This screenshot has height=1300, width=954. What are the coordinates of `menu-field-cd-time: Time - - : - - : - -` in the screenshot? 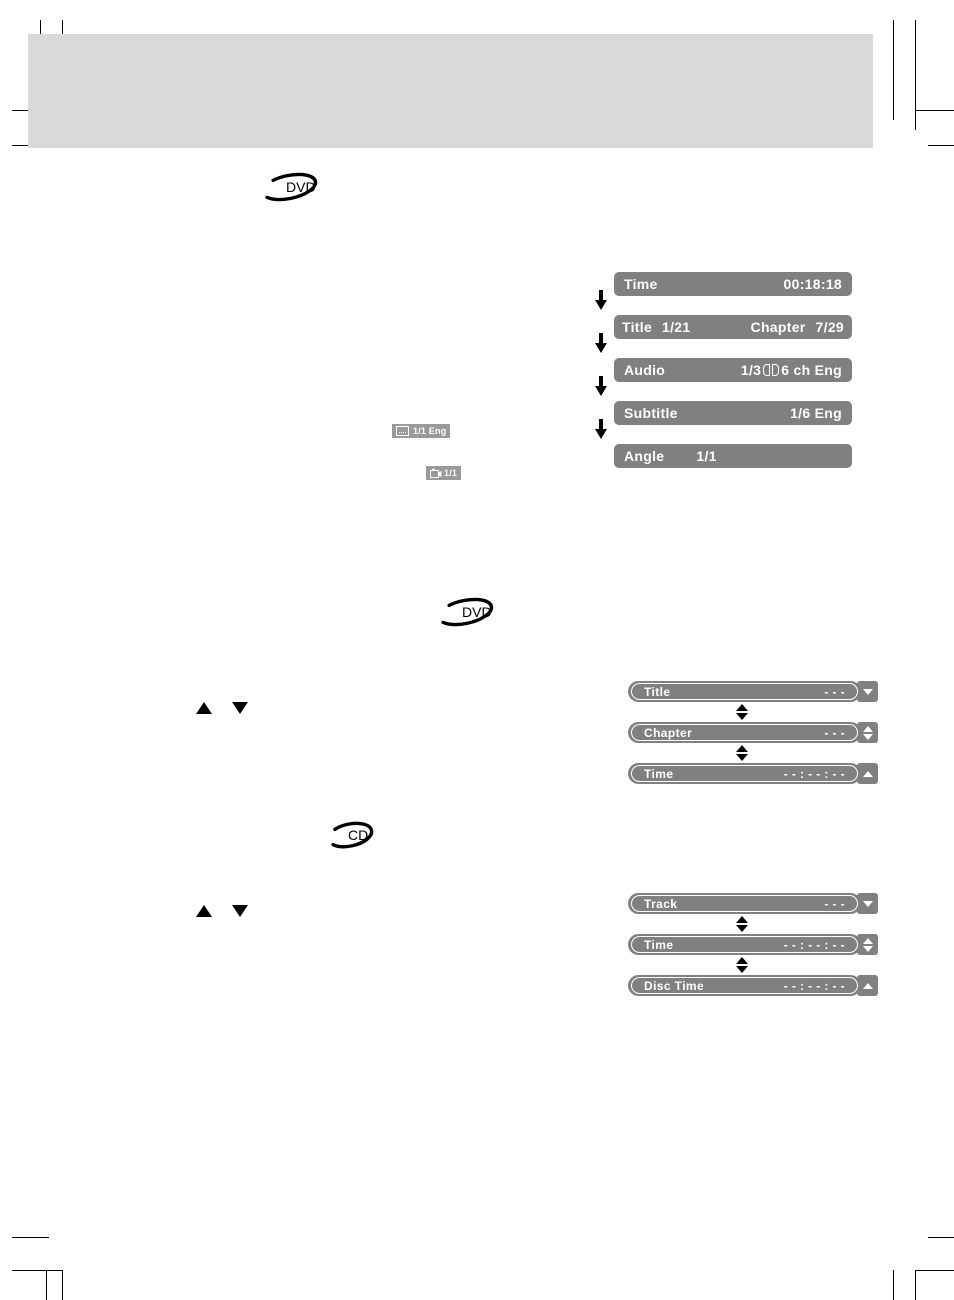 It's located at (744, 944).